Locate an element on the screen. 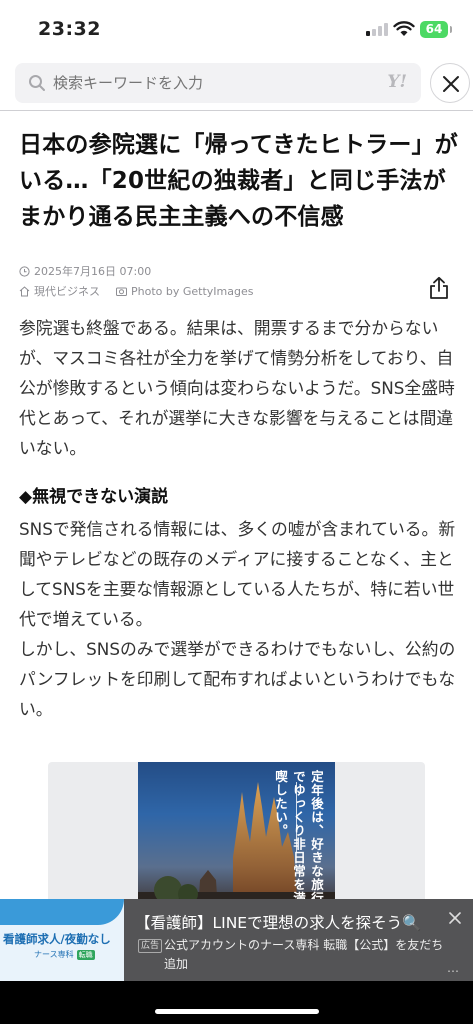 This screenshot has width=473, height=1024. banner-thumbnail: 看護師求人/夜勤なし ナース専科 転職 is located at coordinates (62, 940).